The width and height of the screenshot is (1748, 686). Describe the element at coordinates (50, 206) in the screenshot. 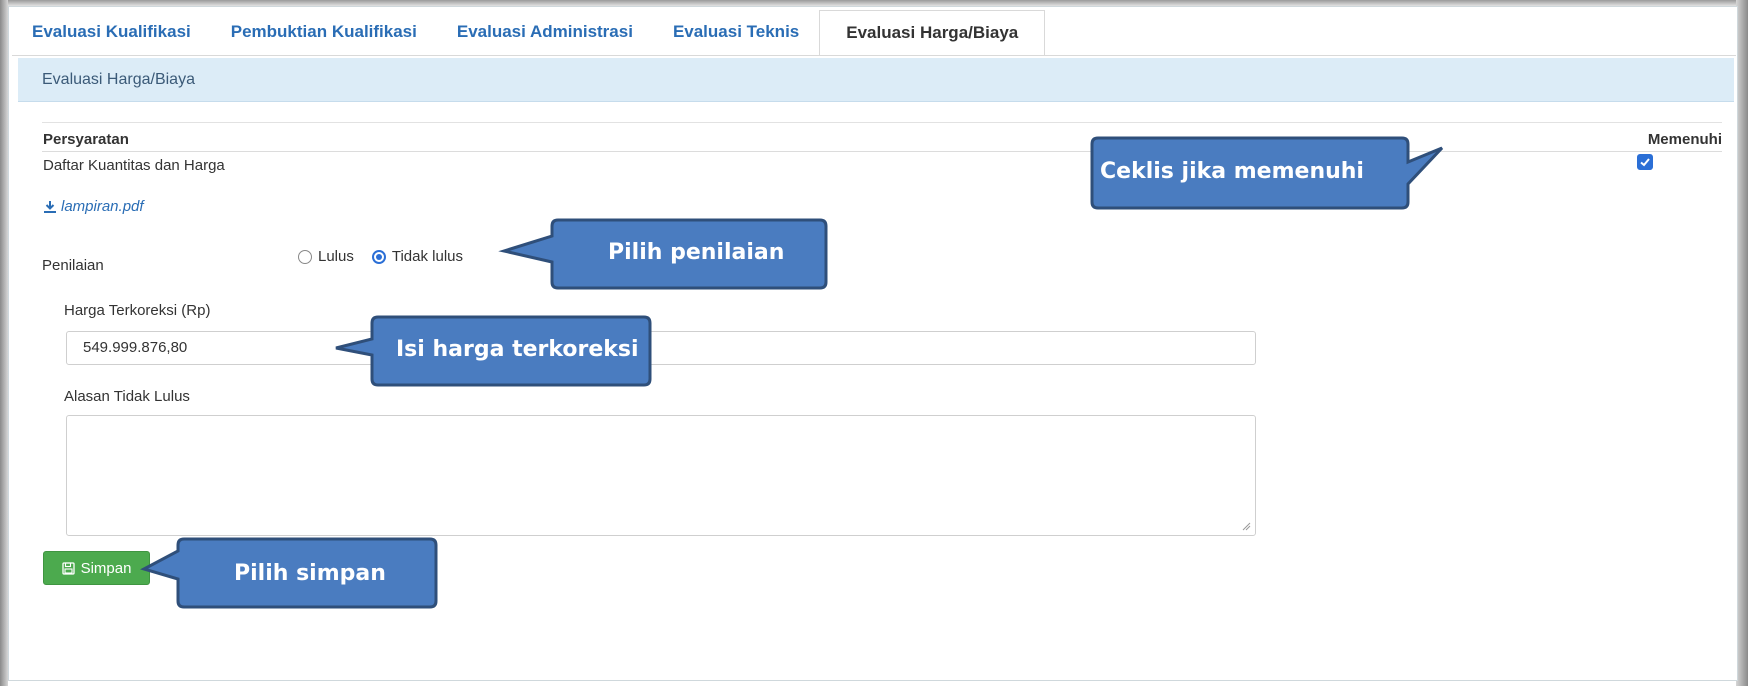

I see `download-icon` at that location.